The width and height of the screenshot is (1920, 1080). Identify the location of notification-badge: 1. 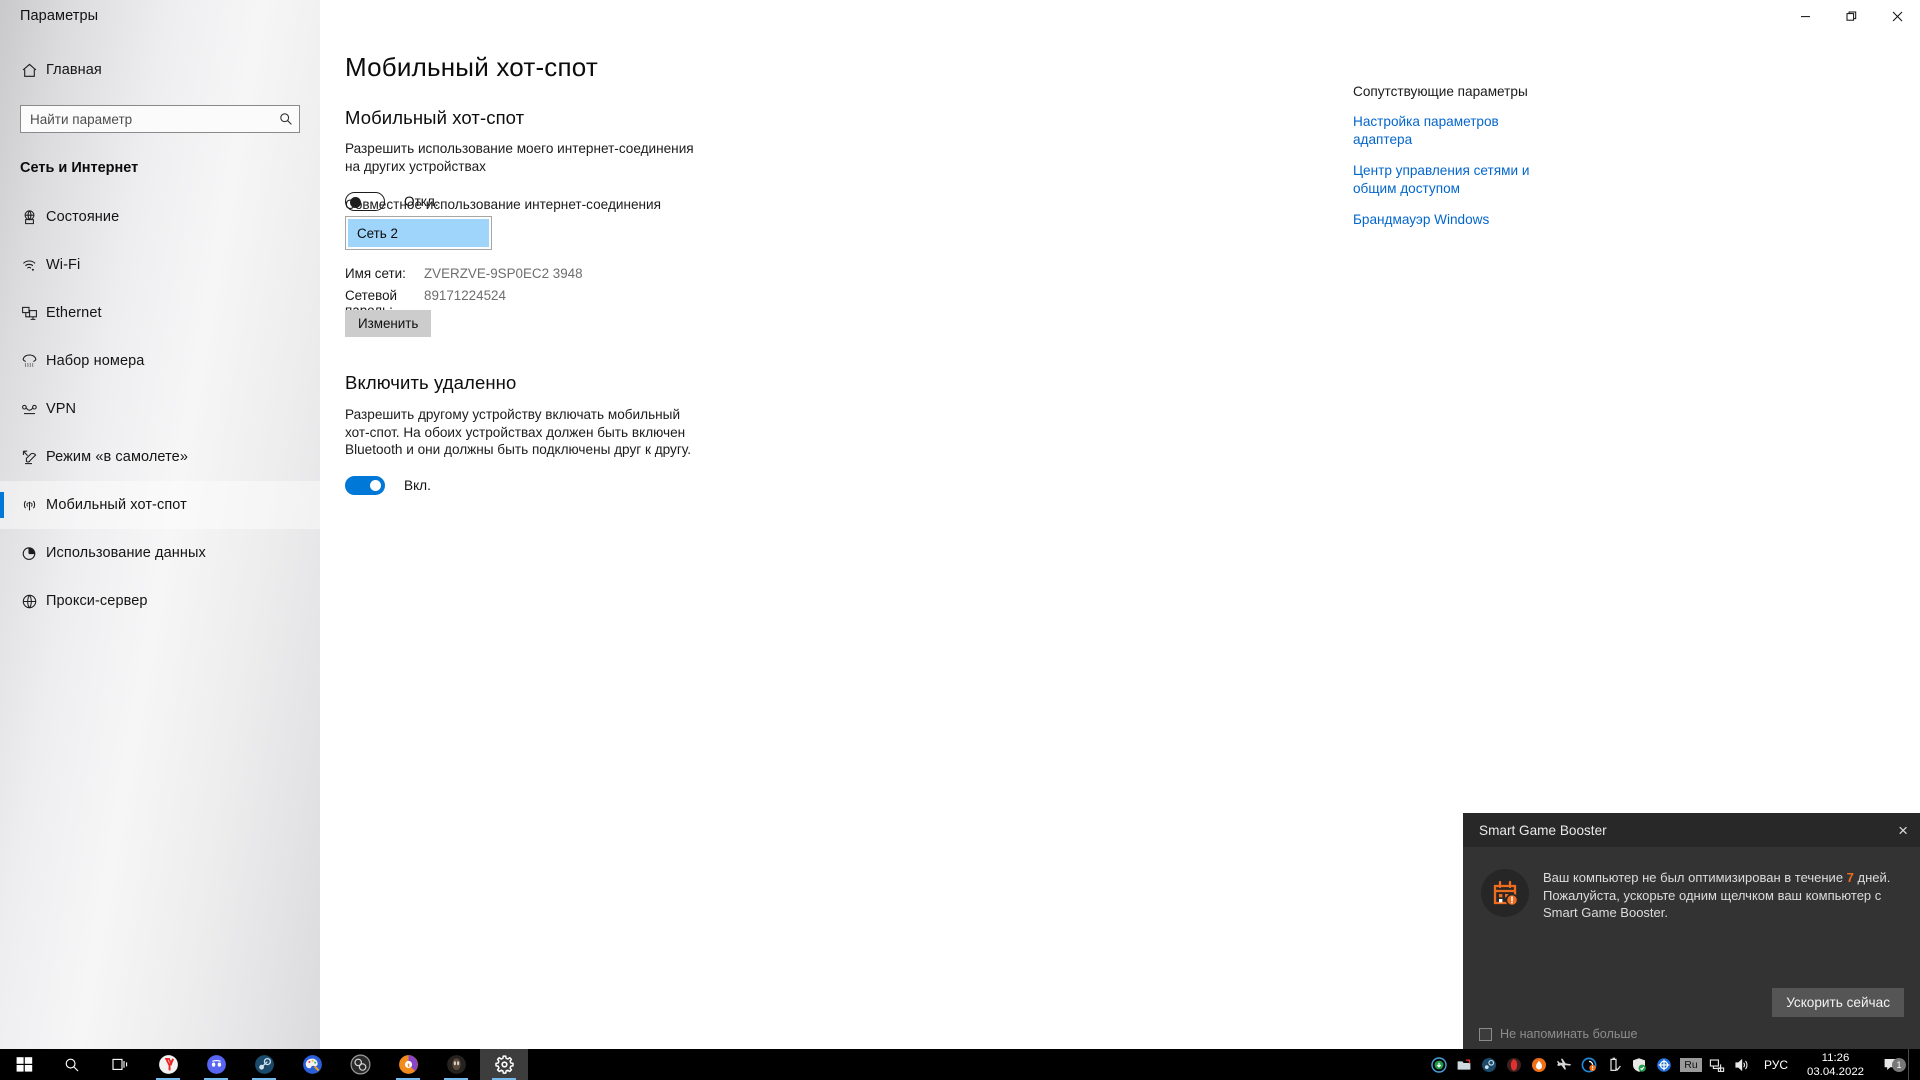
(1899, 1065).